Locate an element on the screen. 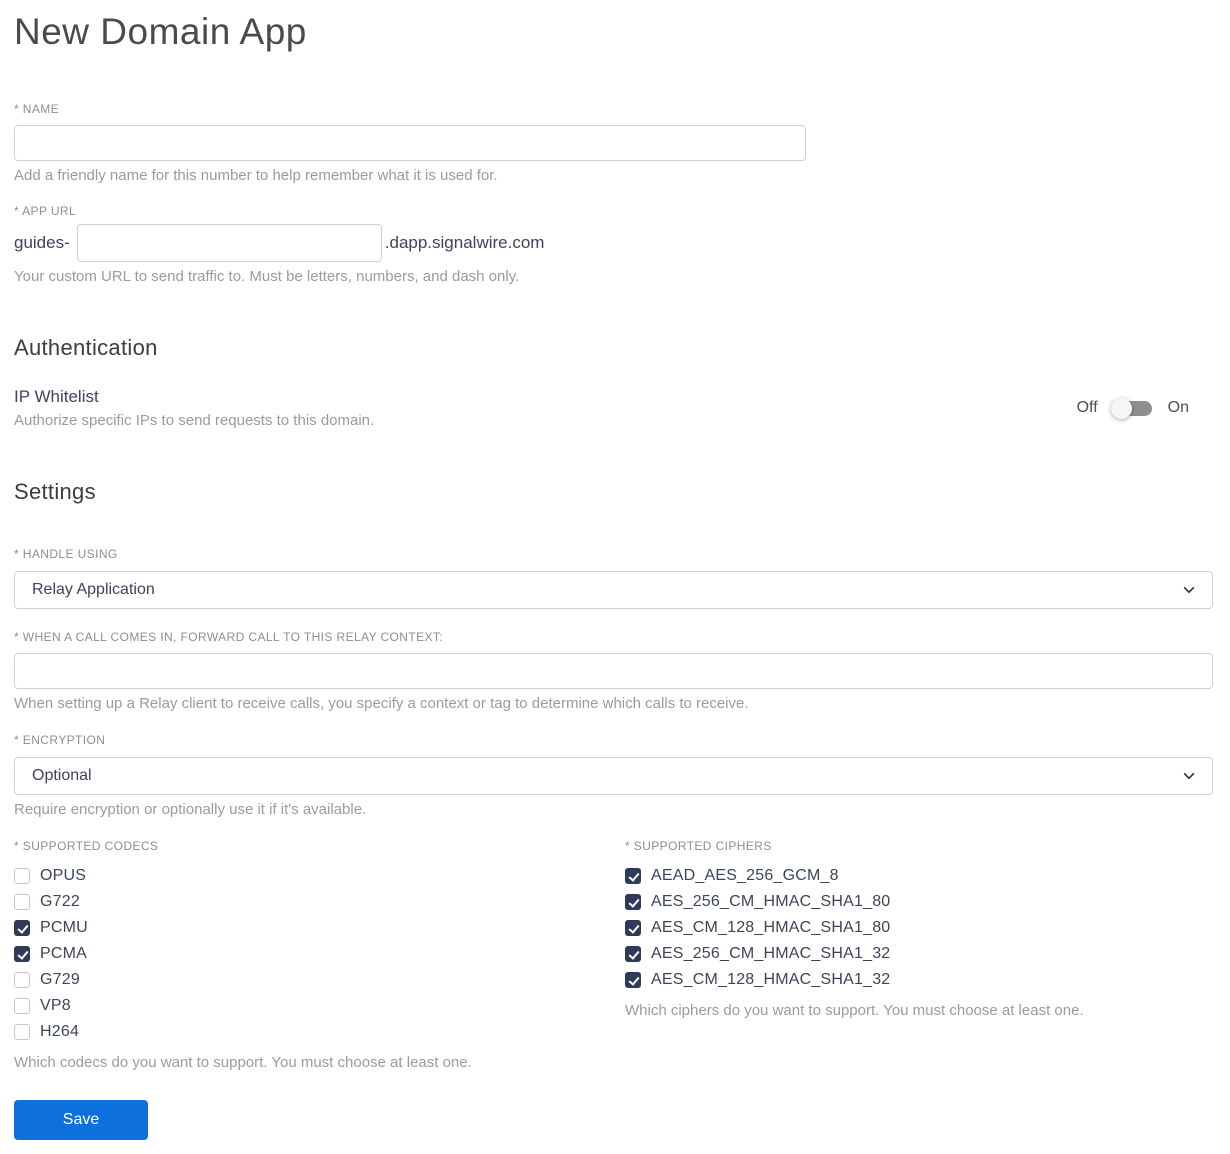 This screenshot has height=1154, width=1230. handle-using-group: * HANDLE USING Relay Application is located at coordinates (613, 578).